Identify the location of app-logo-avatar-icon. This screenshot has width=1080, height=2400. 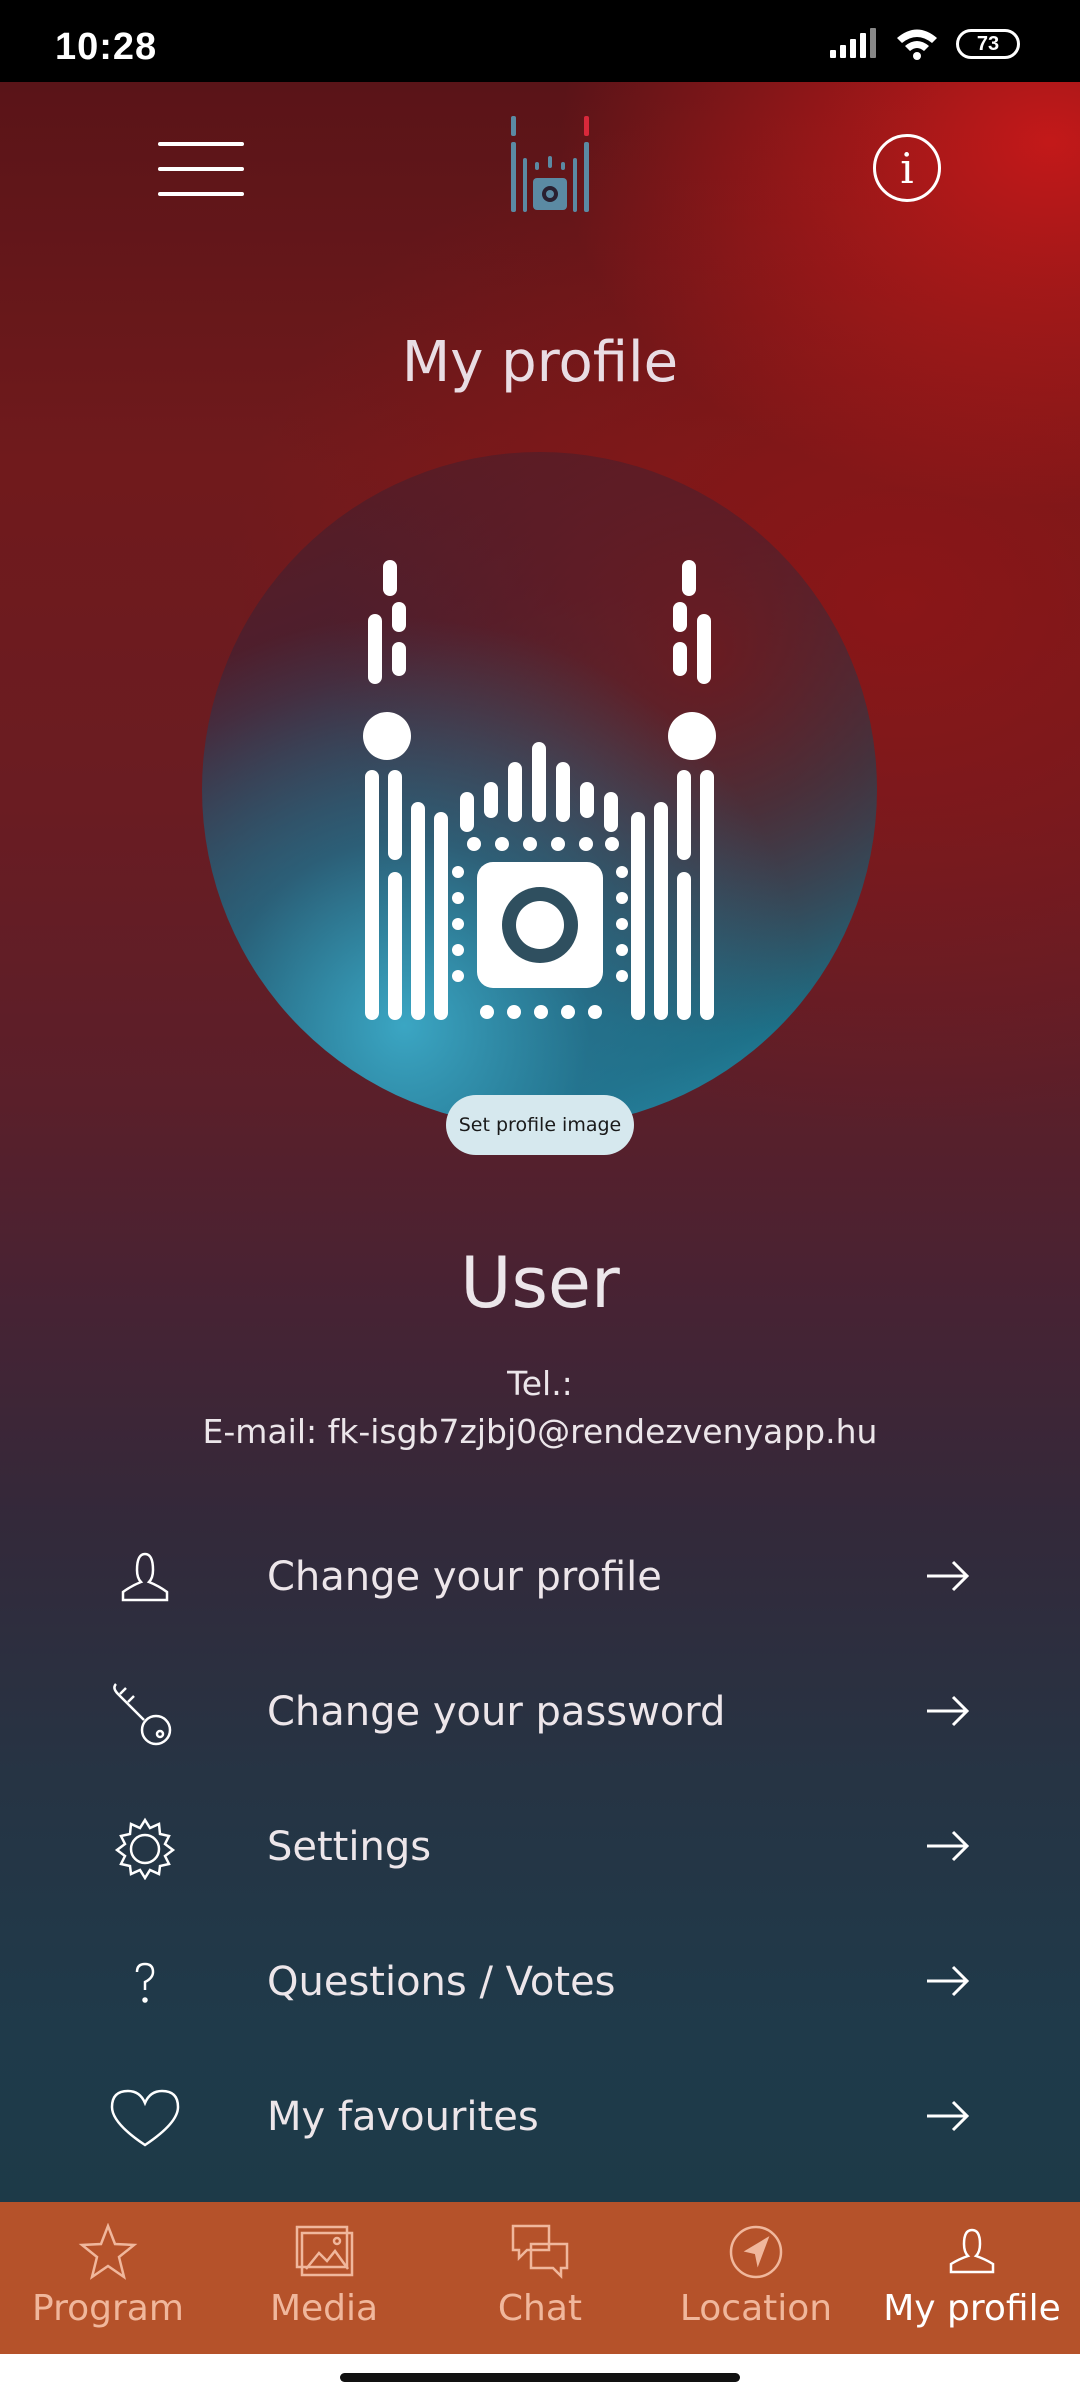
(539, 790).